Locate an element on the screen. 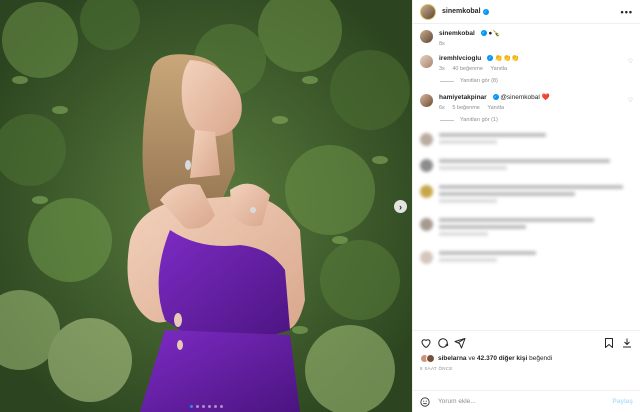 Image resolution: width=640 pixels, height=412 pixels. heart-icon is located at coordinates (426, 343).